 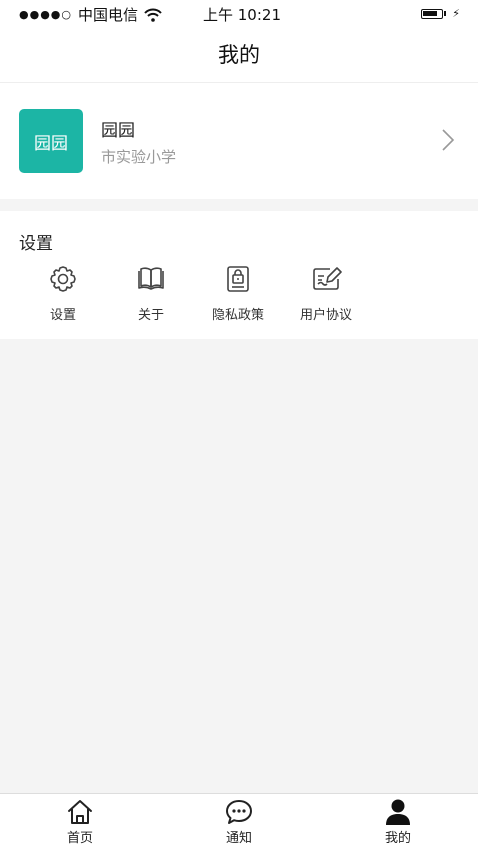 I want to click on chevron-right-icon, so click(x=448, y=140).